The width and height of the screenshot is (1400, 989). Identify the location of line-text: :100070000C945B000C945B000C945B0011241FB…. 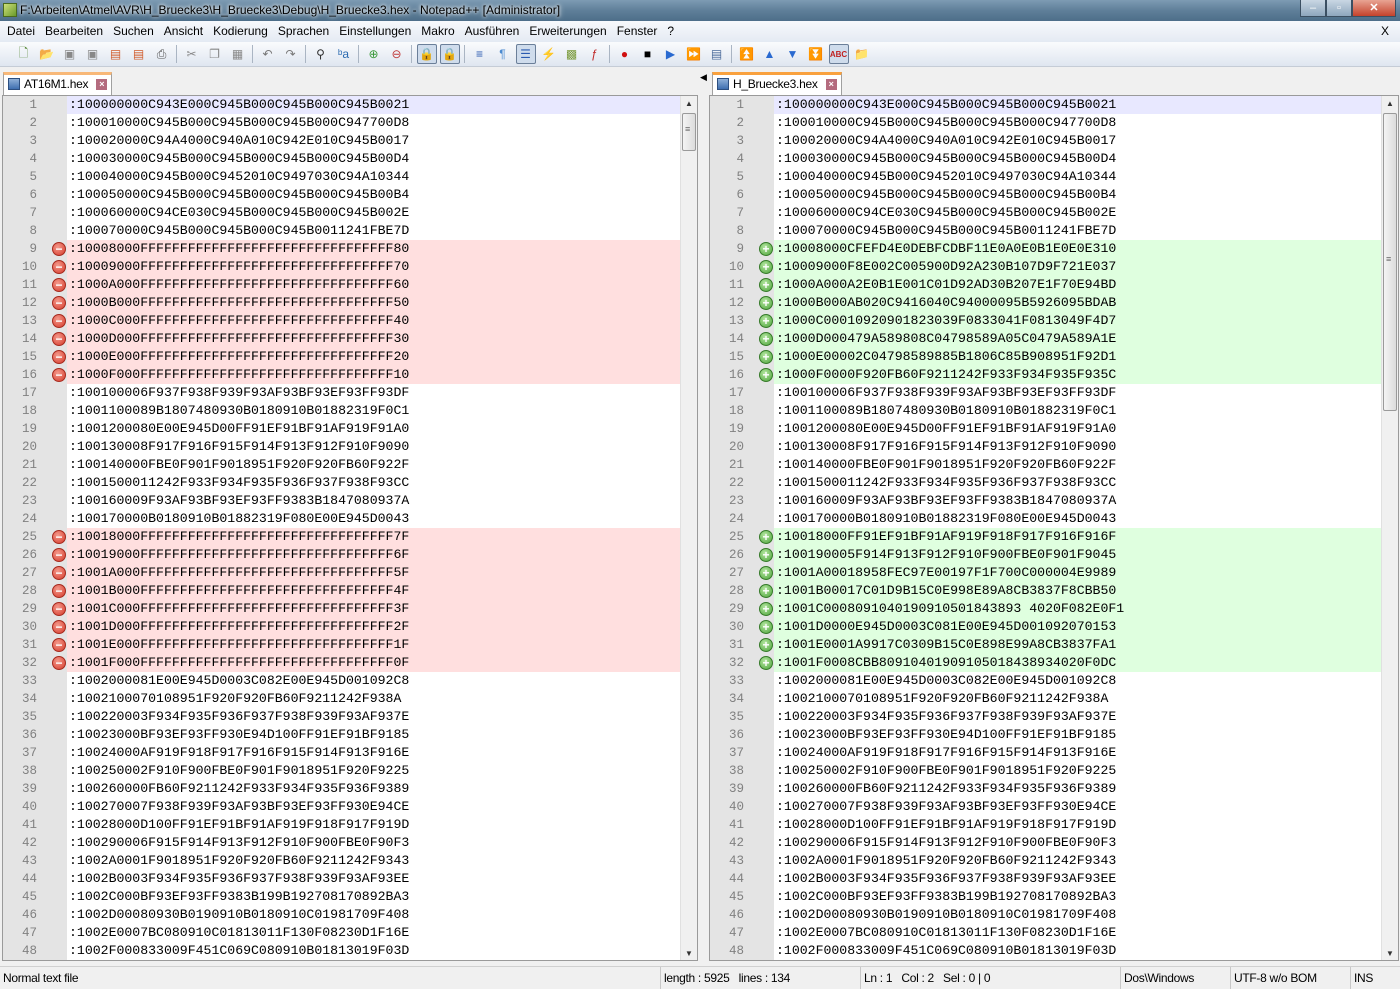
(373, 231).